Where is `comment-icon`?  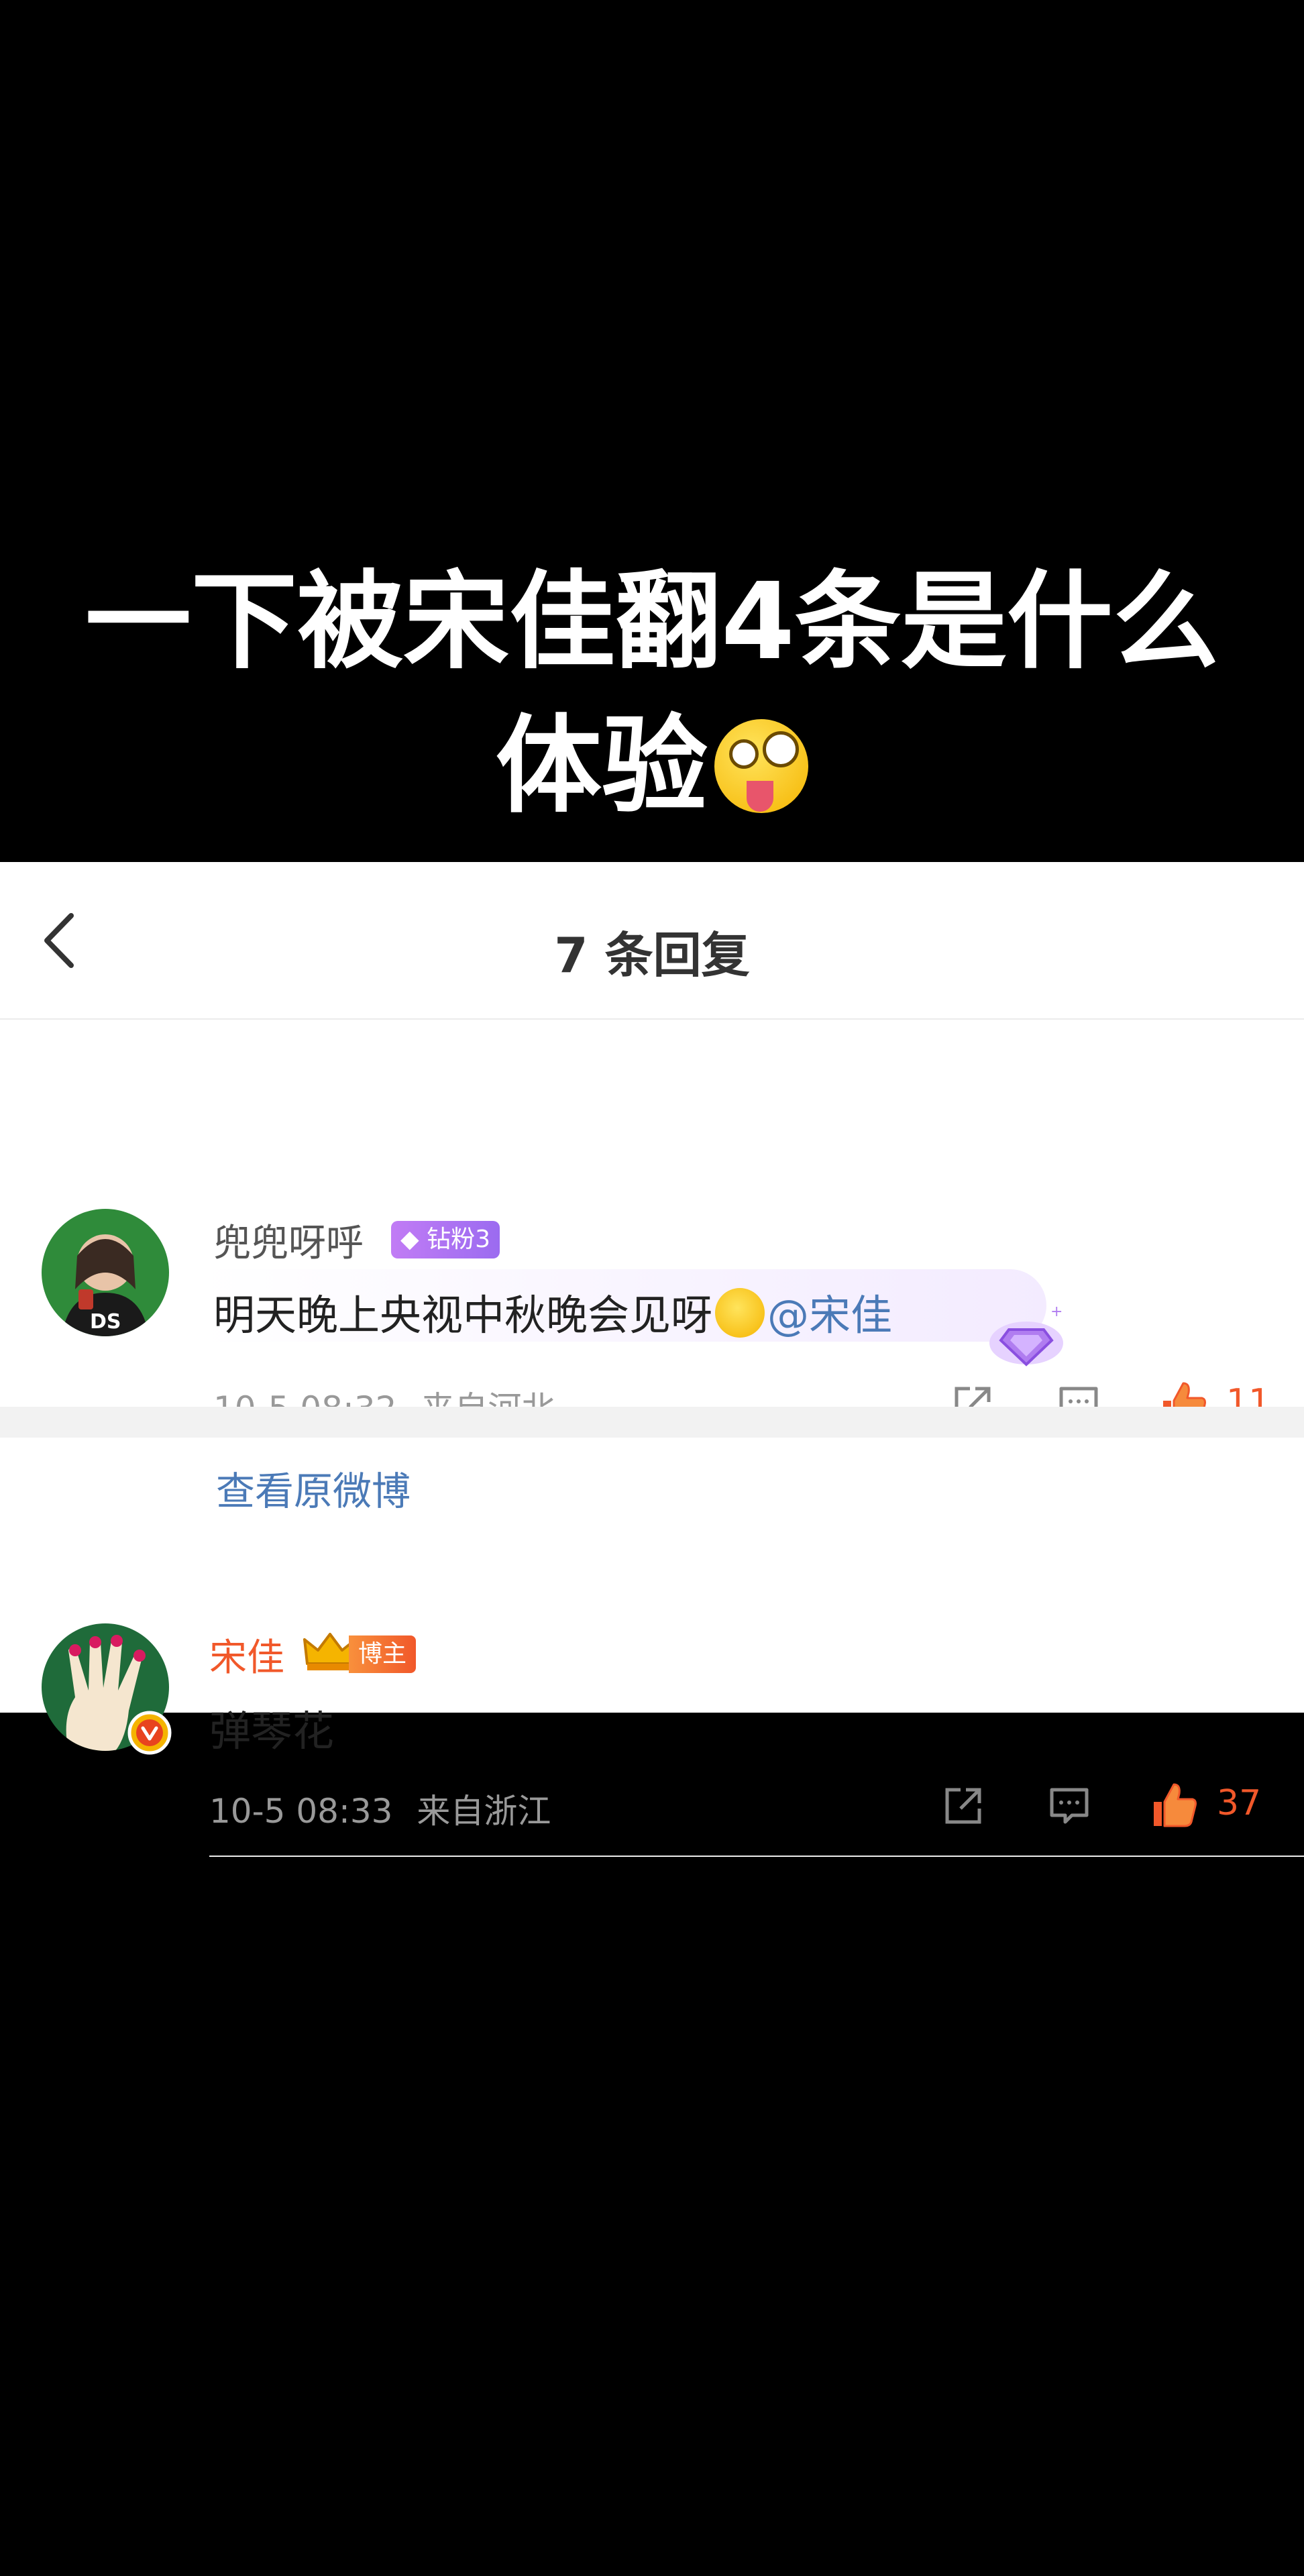 comment-icon is located at coordinates (1070, 1805).